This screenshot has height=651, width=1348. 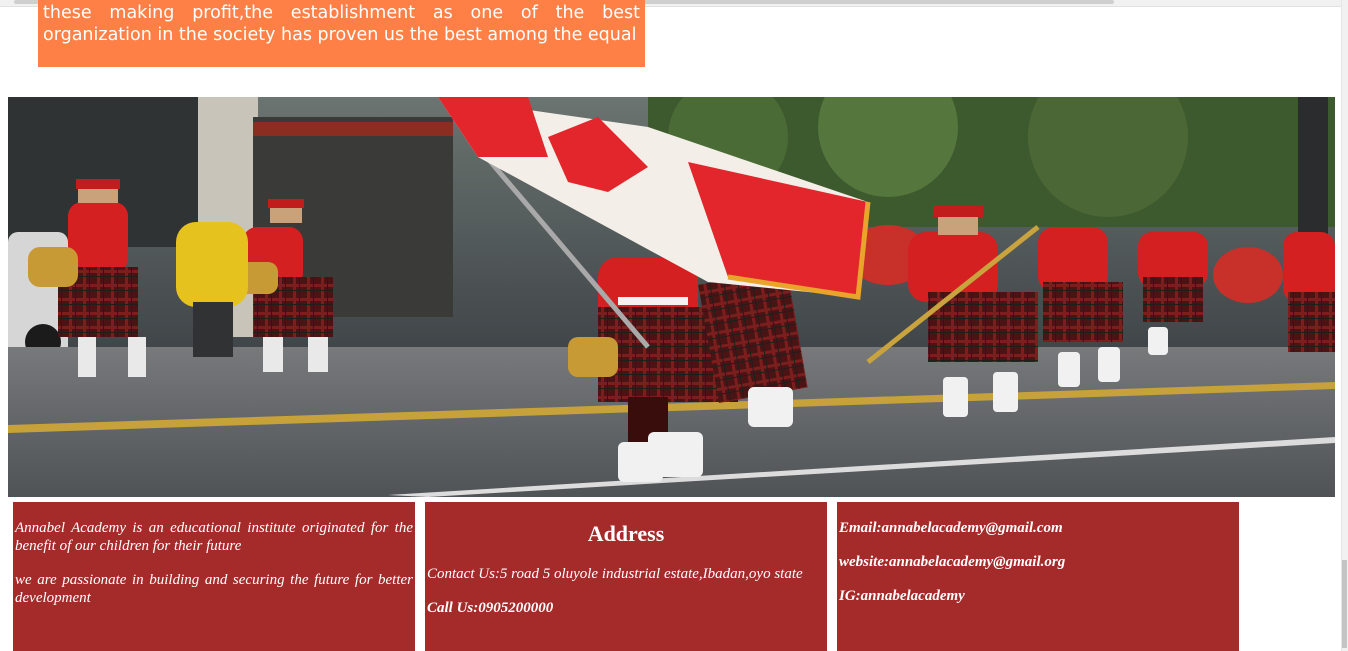 I want to click on address-call: Call Us:0905200000, so click(x=490, y=608).